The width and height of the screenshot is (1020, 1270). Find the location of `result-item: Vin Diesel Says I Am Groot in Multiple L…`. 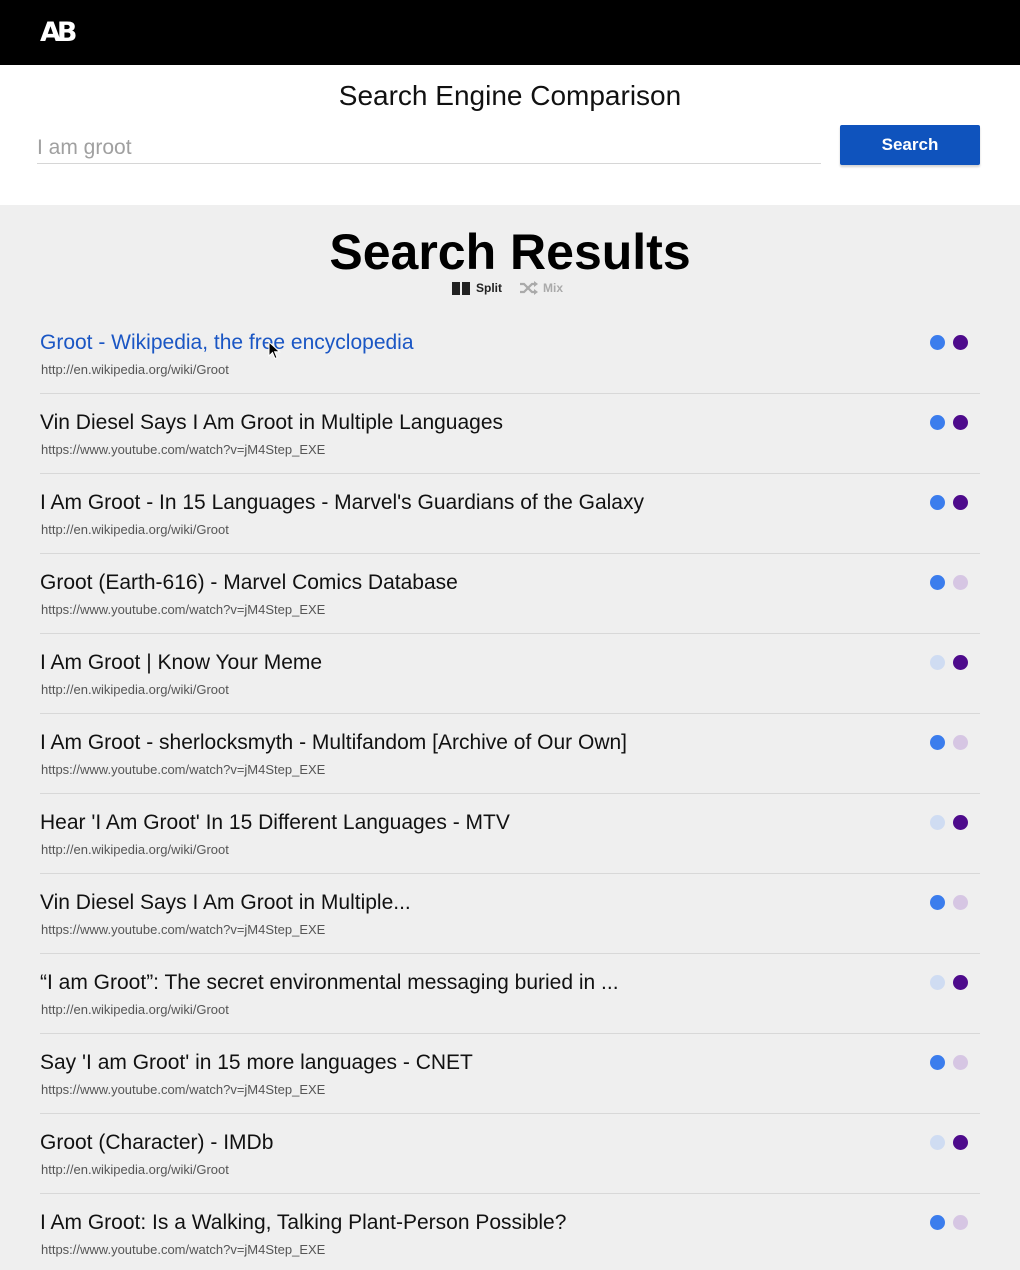

result-item: Vin Diesel Says I Am Groot in Multiple L… is located at coordinates (510, 434).